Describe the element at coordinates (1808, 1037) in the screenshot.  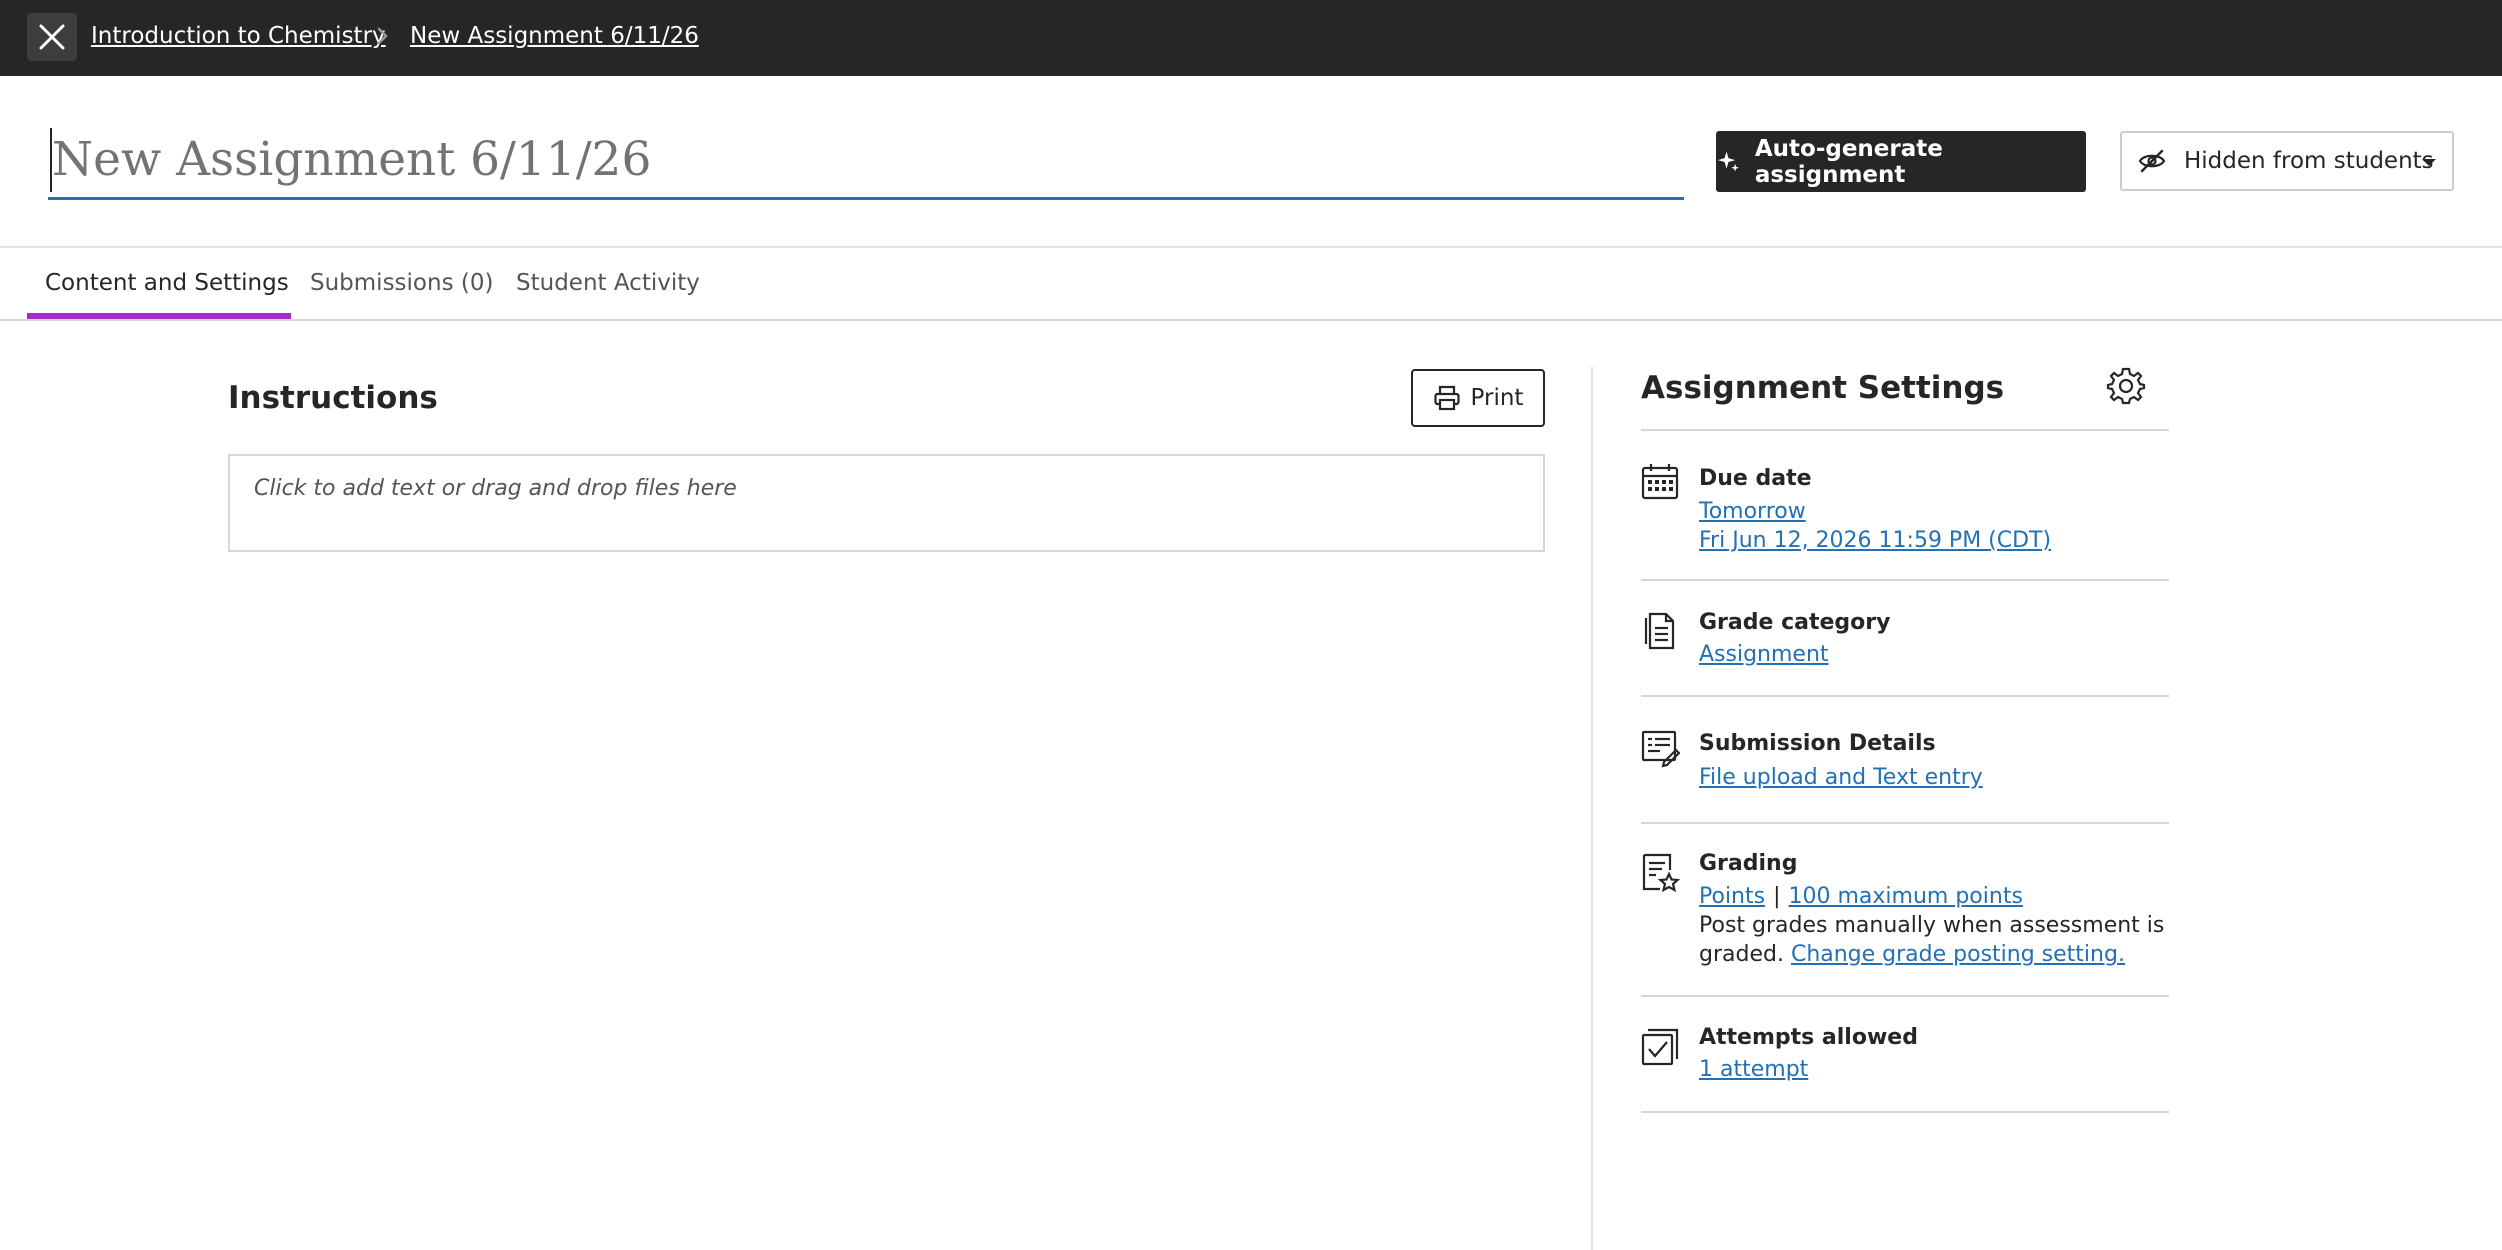
I see `attempts-allowed-label: Attempts allowed` at that location.